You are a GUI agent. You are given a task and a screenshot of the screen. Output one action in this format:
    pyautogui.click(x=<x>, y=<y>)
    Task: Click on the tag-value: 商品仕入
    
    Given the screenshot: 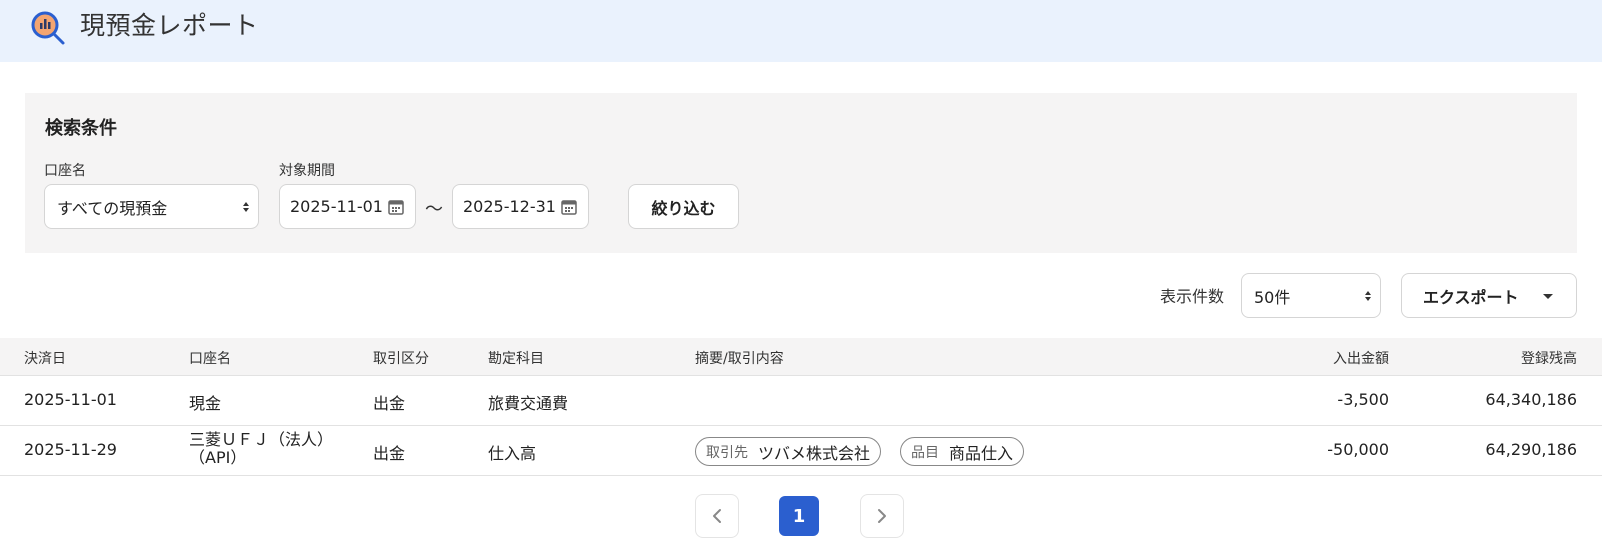 What is the action you would take?
    pyautogui.click(x=981, y=453)
    